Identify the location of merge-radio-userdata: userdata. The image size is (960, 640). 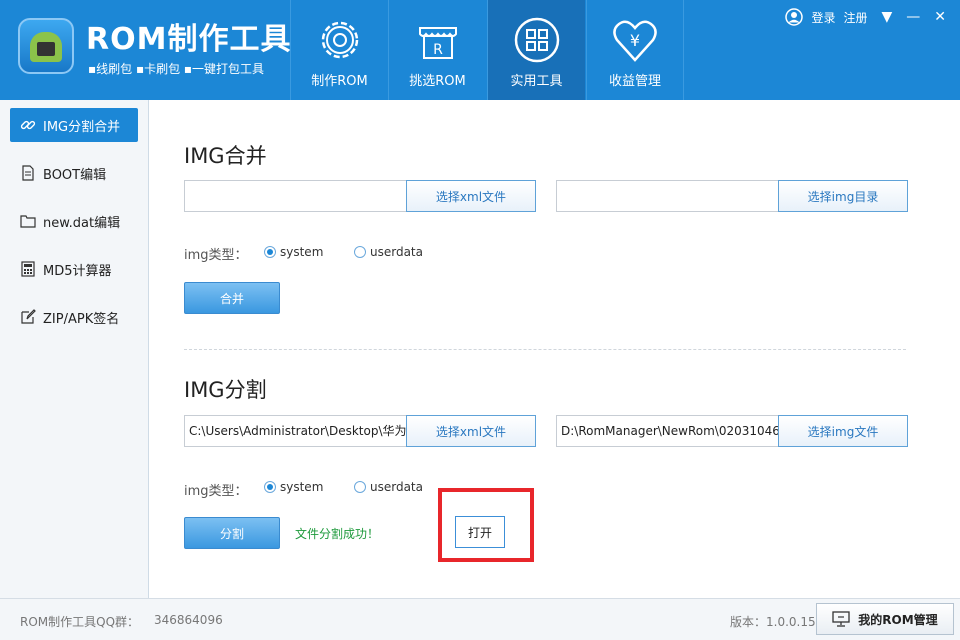
(388, 252).